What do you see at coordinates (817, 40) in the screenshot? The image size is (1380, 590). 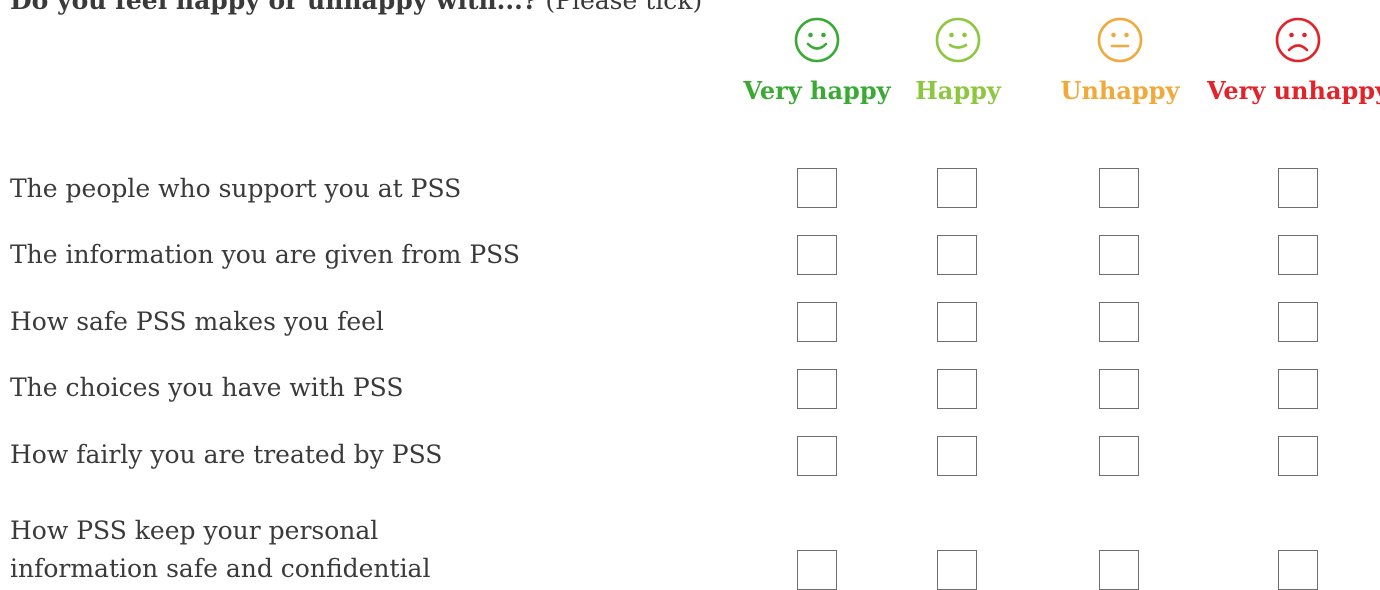 I see `very-happy-face-icon` at bounding box center [817, 40].